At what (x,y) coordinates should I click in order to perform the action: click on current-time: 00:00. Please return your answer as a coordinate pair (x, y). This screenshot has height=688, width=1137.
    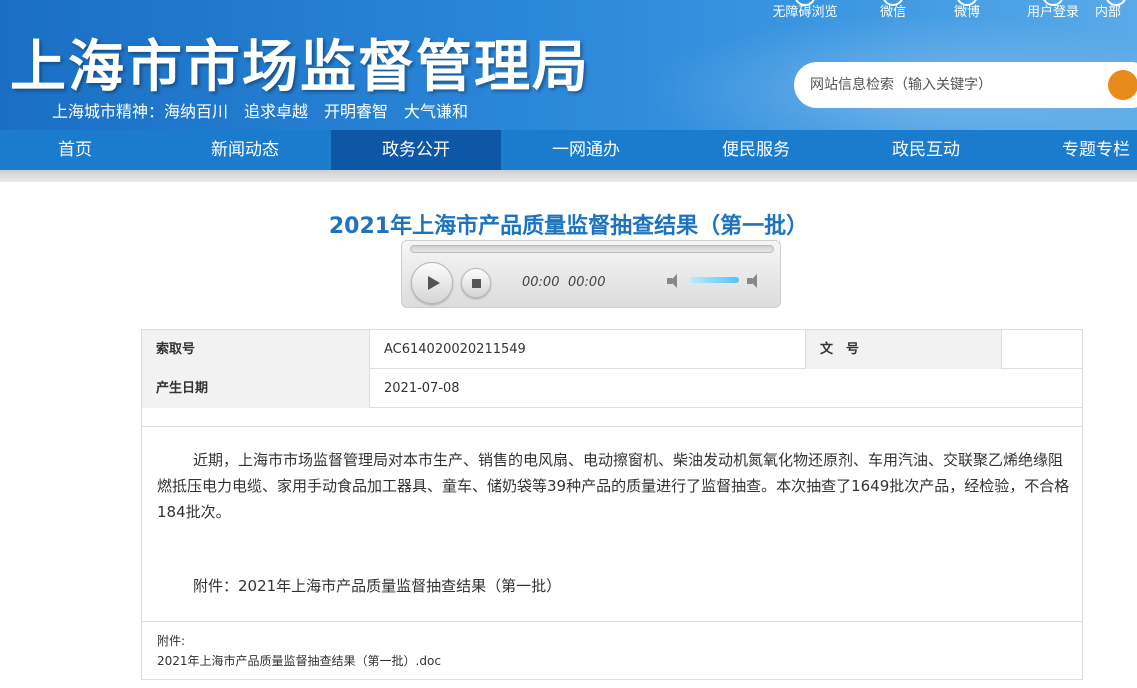
    Looking at the image, I should click on (541, 282).